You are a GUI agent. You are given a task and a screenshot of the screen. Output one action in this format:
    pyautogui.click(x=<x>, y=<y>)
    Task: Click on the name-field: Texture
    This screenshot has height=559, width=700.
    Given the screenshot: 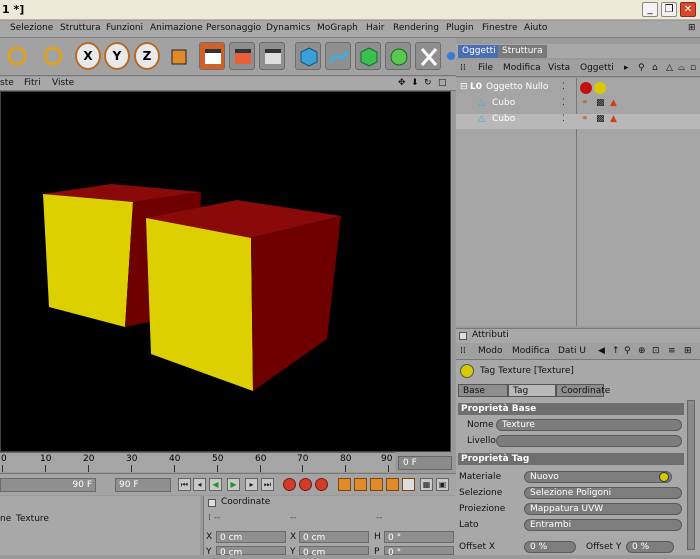 What is the action you would take?
    pyautogui.click(x=589, y=425)
    